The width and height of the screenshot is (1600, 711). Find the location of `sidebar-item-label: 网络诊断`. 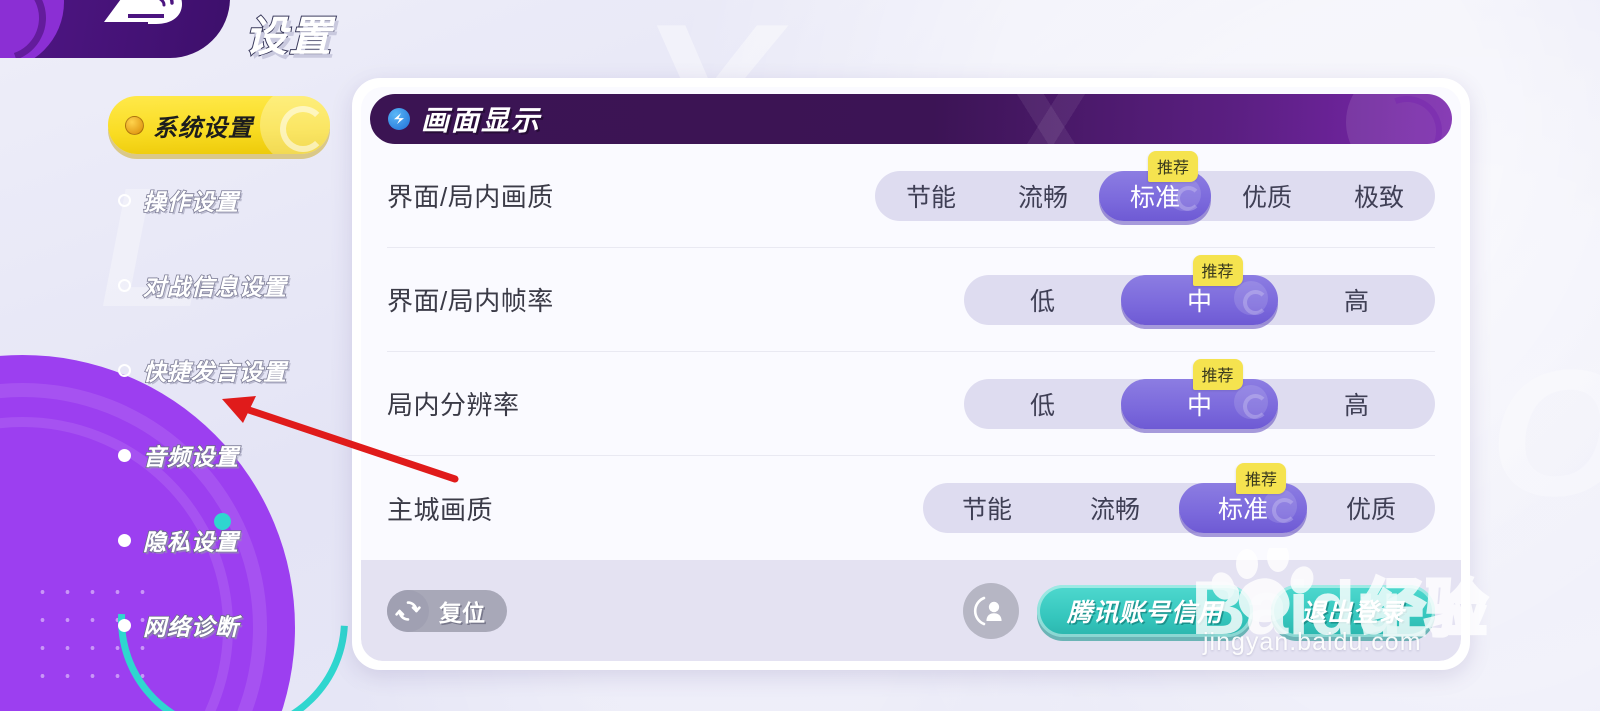

sidebar-item-label: 网络诊断 is located at coordinates (190, 627).